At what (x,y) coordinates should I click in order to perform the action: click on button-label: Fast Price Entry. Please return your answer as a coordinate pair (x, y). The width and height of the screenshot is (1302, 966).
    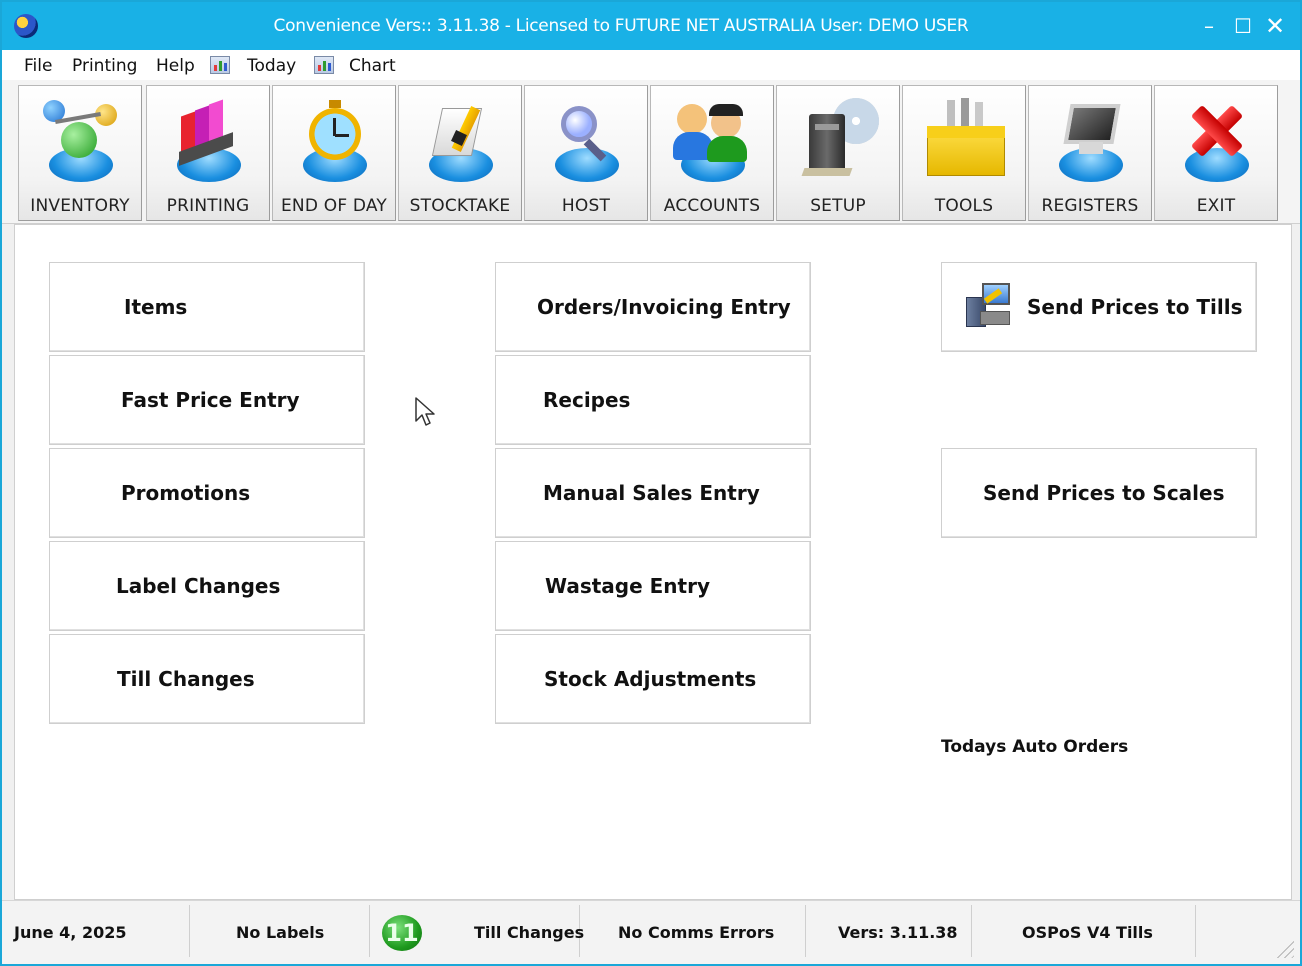
    Looking at the image, I should click on (210, 400).